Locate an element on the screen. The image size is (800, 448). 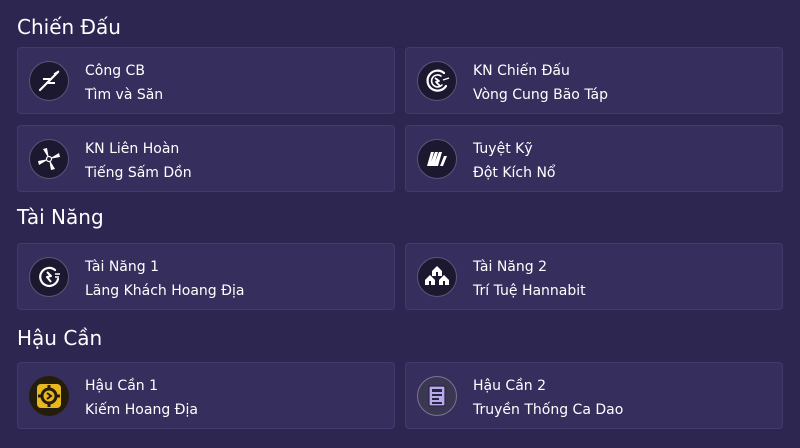
talent-card-2: Tài Năng 2 Trí Tuệ Hannabit is located at coordinates (594, 276).